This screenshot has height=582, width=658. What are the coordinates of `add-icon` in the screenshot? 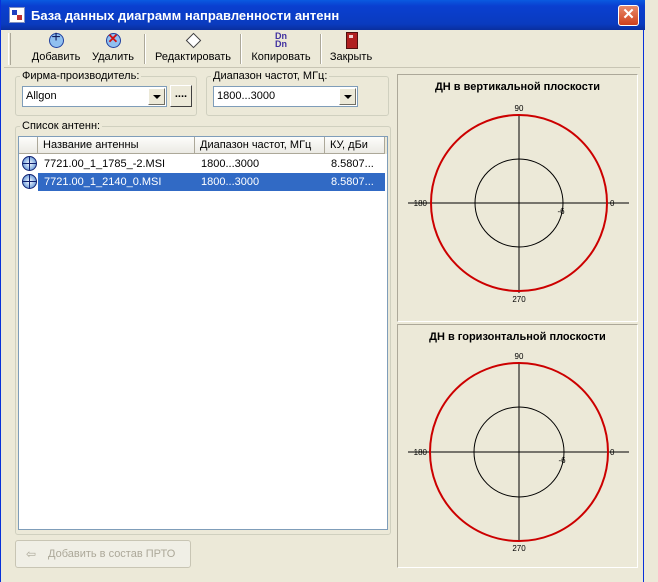 It's located at (56, 38).